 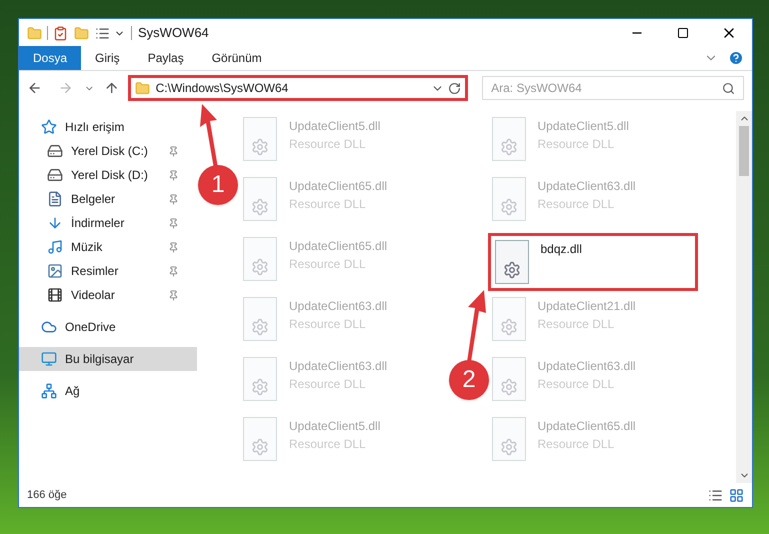 What do you see at coordinates (107, 58) in the screenshot?
I see `ribbon-tab: Giriş` at bounding box center [107, 58].